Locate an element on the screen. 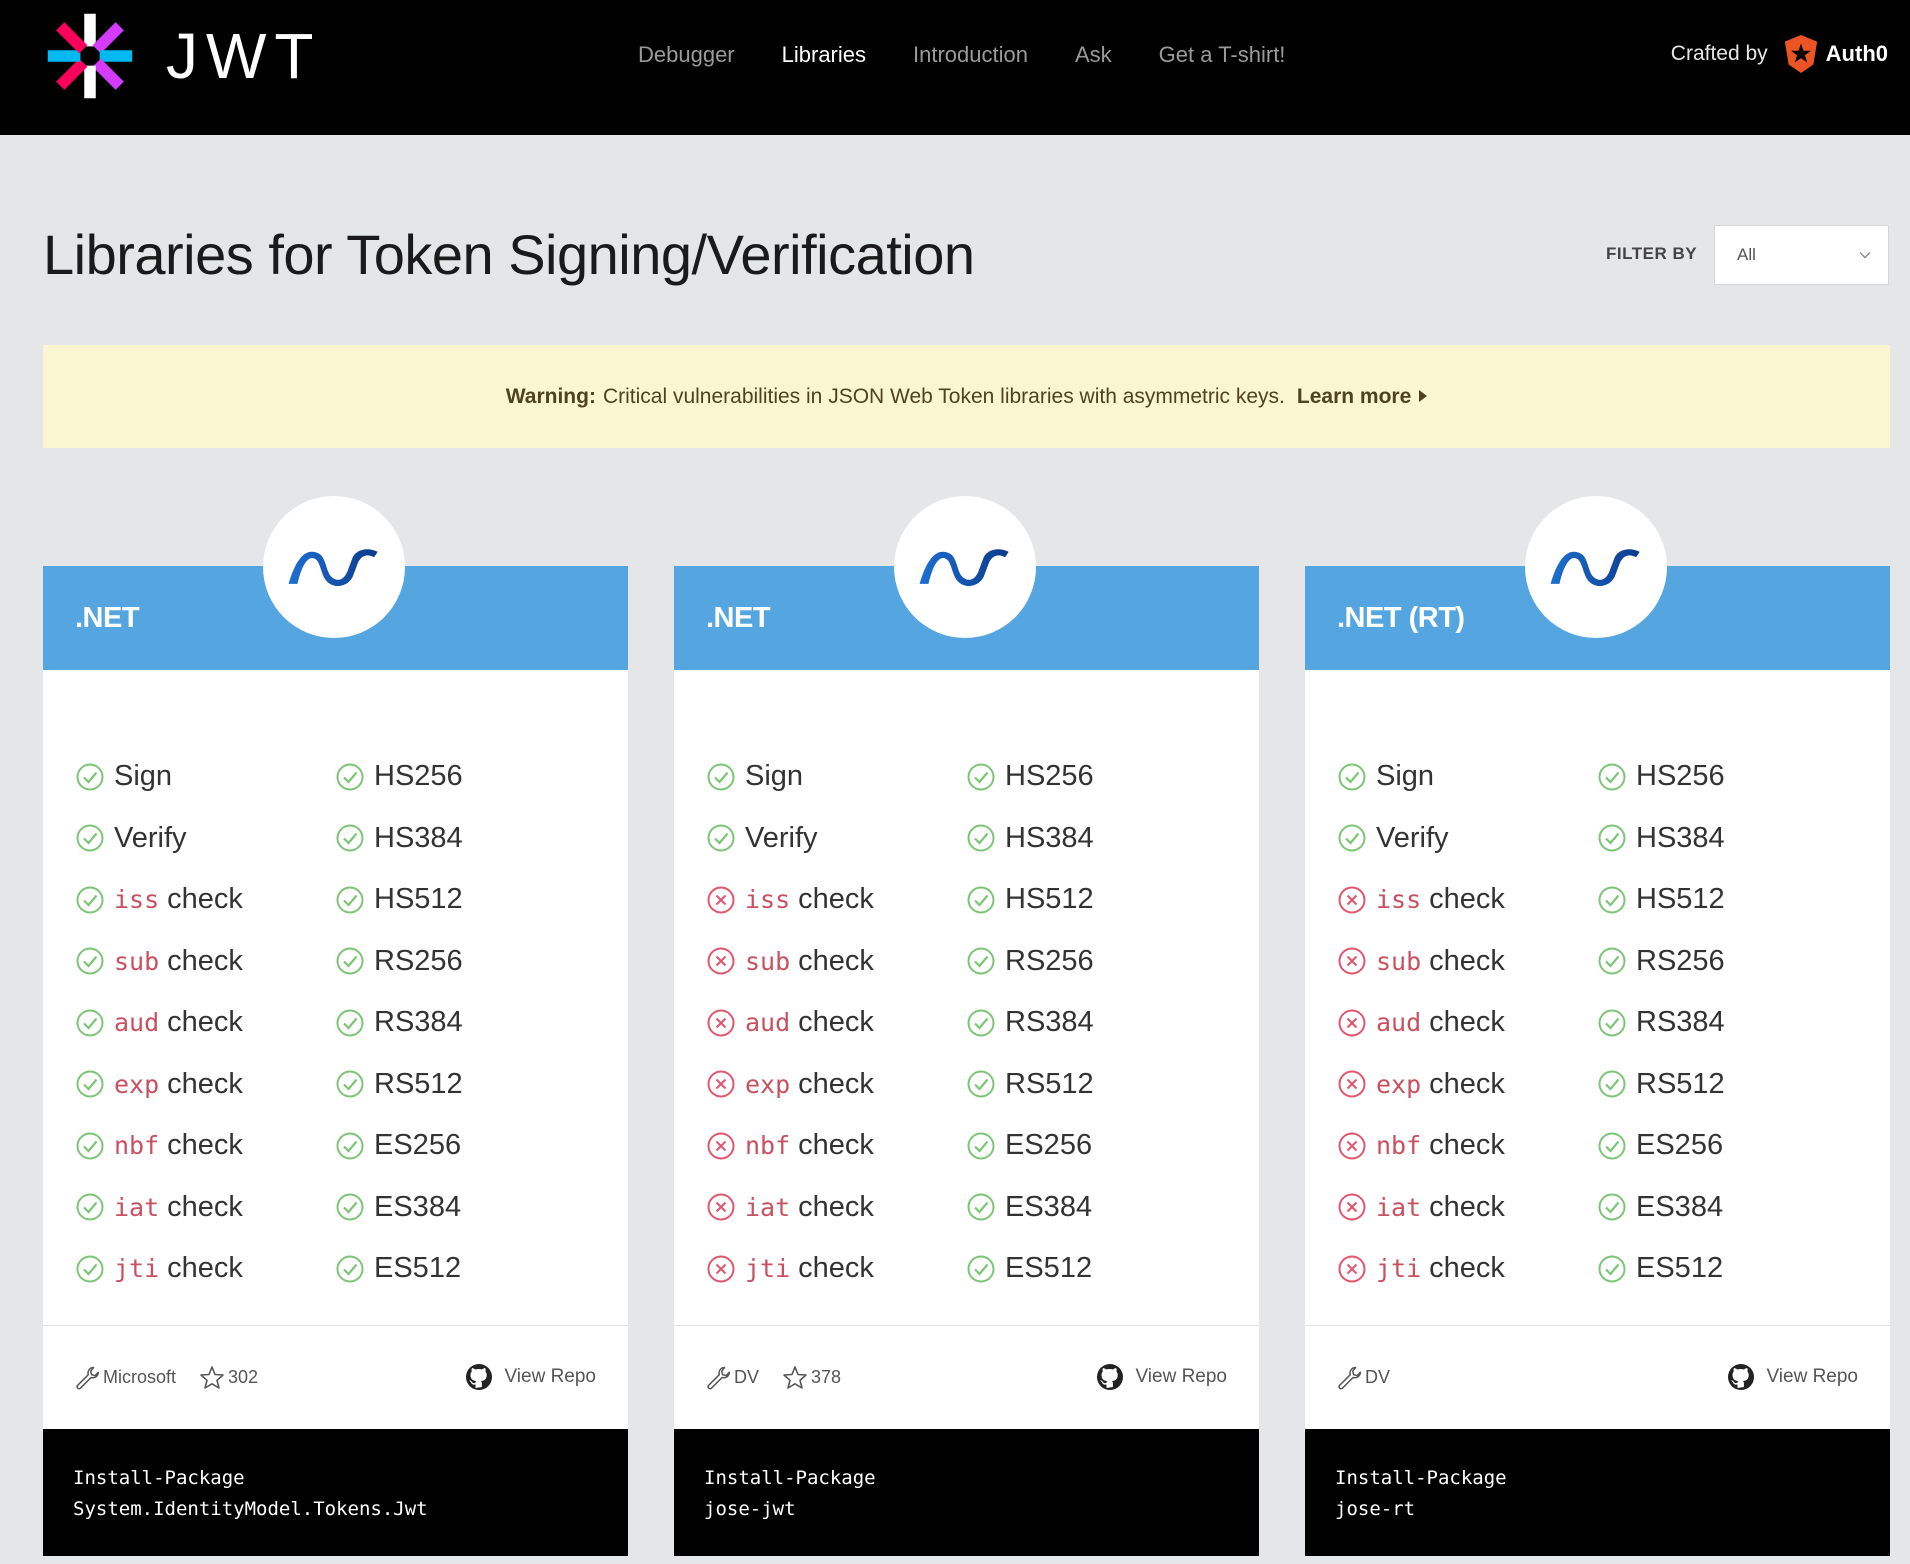 This screenshot has height=1564, width=1910. filter-dropdown: All is located at coordinates (1801, 255).